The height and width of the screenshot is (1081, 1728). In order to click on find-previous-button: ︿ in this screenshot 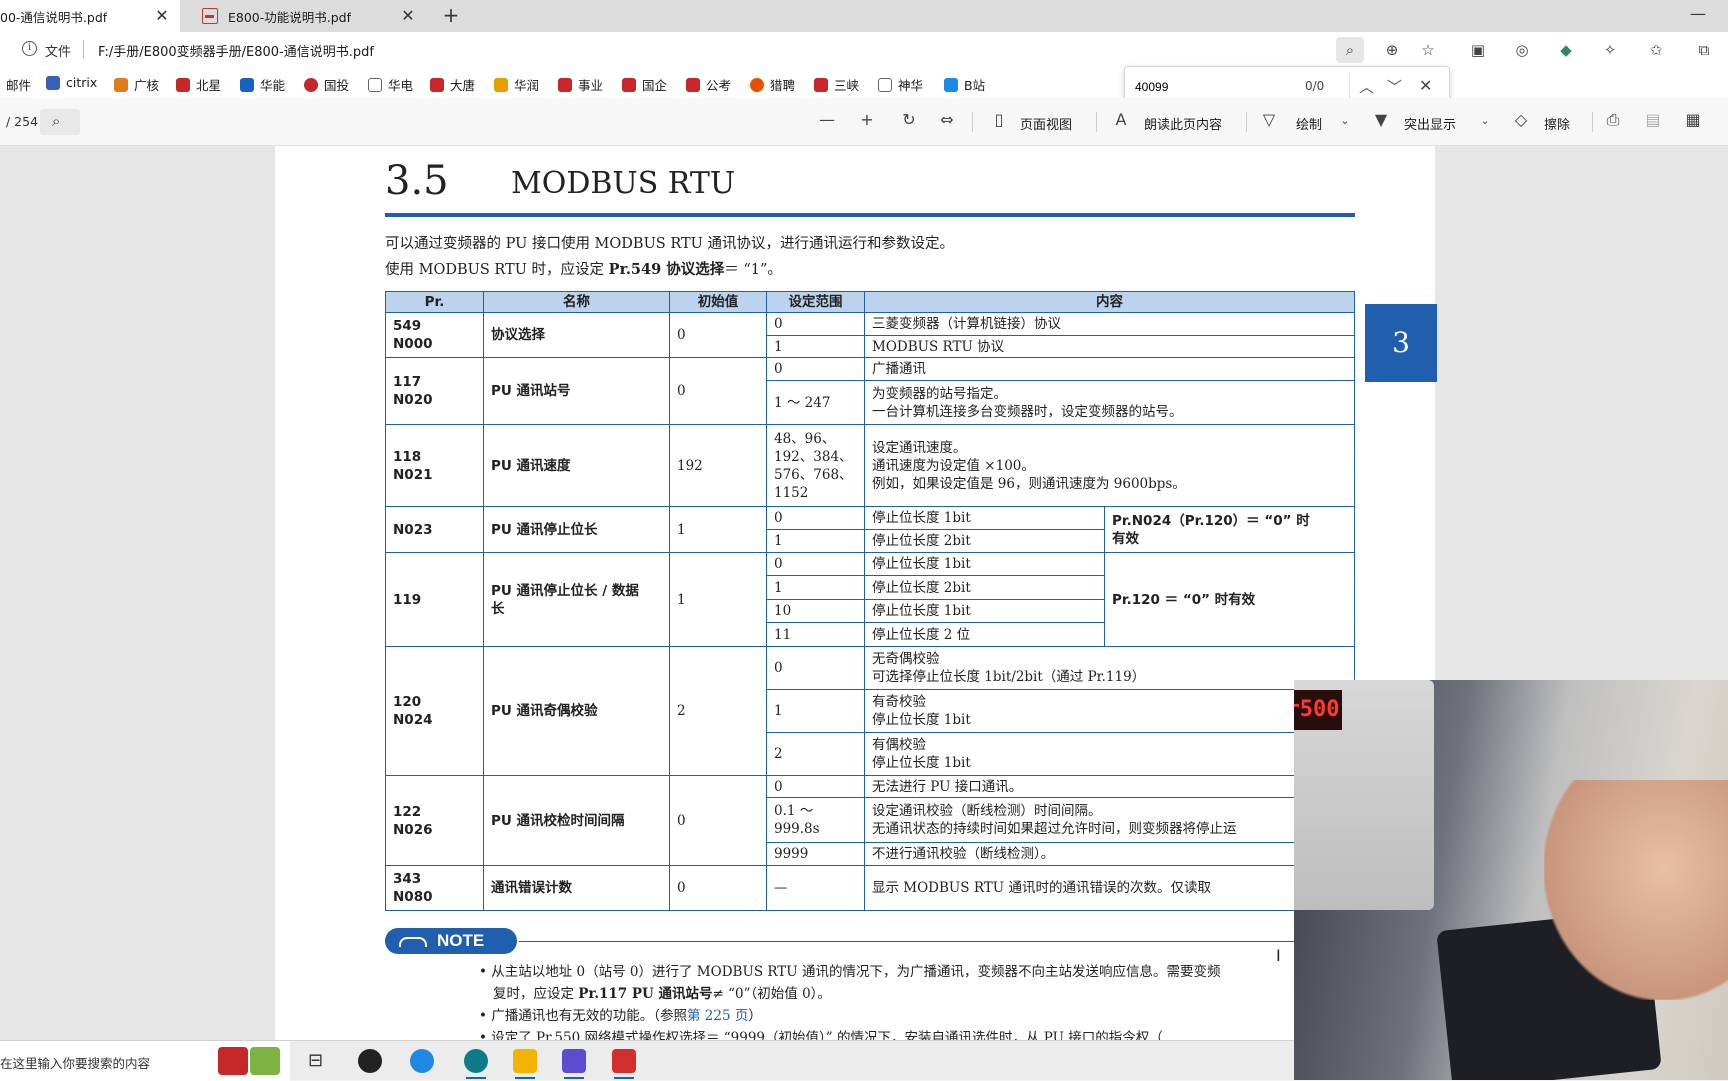, I will do `click(1366, 86)`.